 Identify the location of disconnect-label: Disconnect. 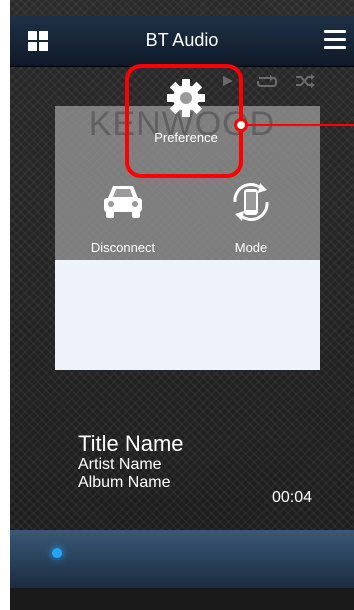
(123, 247).